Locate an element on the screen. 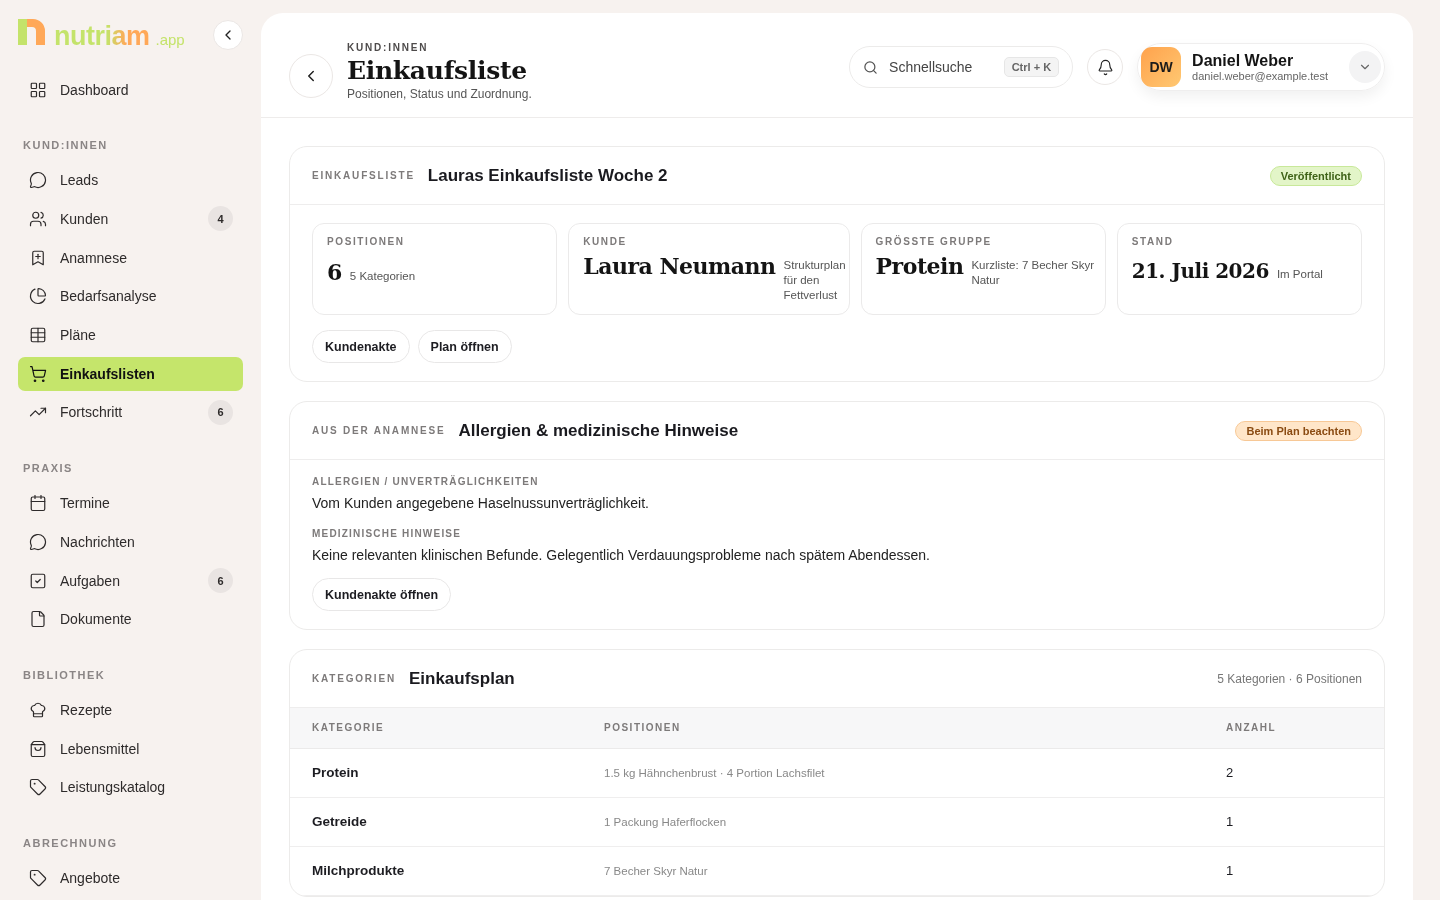 Image resolution: width=1440 pixels, height=900 pixels. card-eyebrow: EINKAUFSLISTE is located at coordinates (363, 175).